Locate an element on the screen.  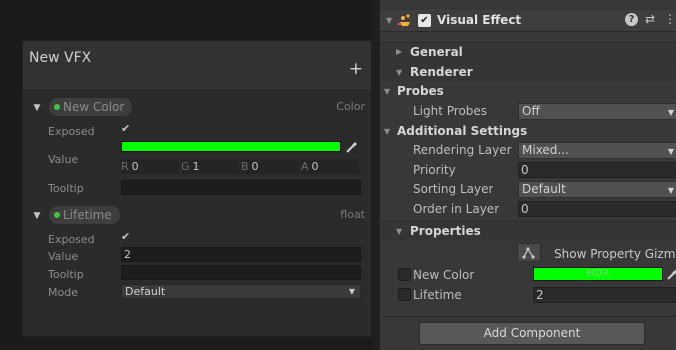
section-additional-settings: ▼ Additional Settings is located at coordinates (528, 131).